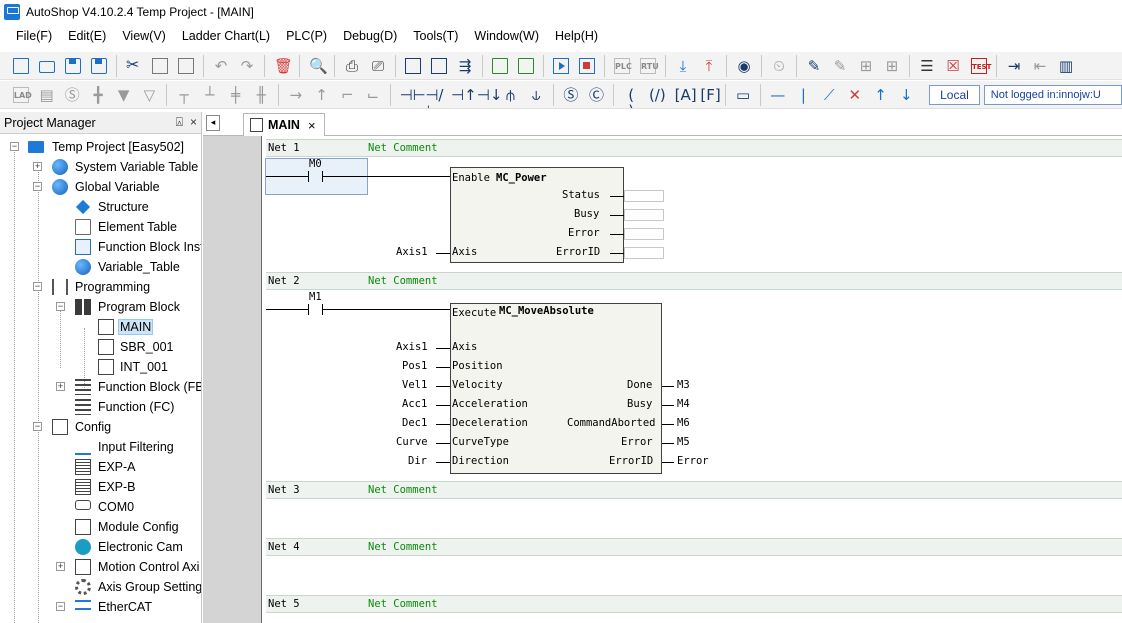 The image size is (1122, 623). I want to click on tree-node-exp-a: EXP-A, so click(100, 467).